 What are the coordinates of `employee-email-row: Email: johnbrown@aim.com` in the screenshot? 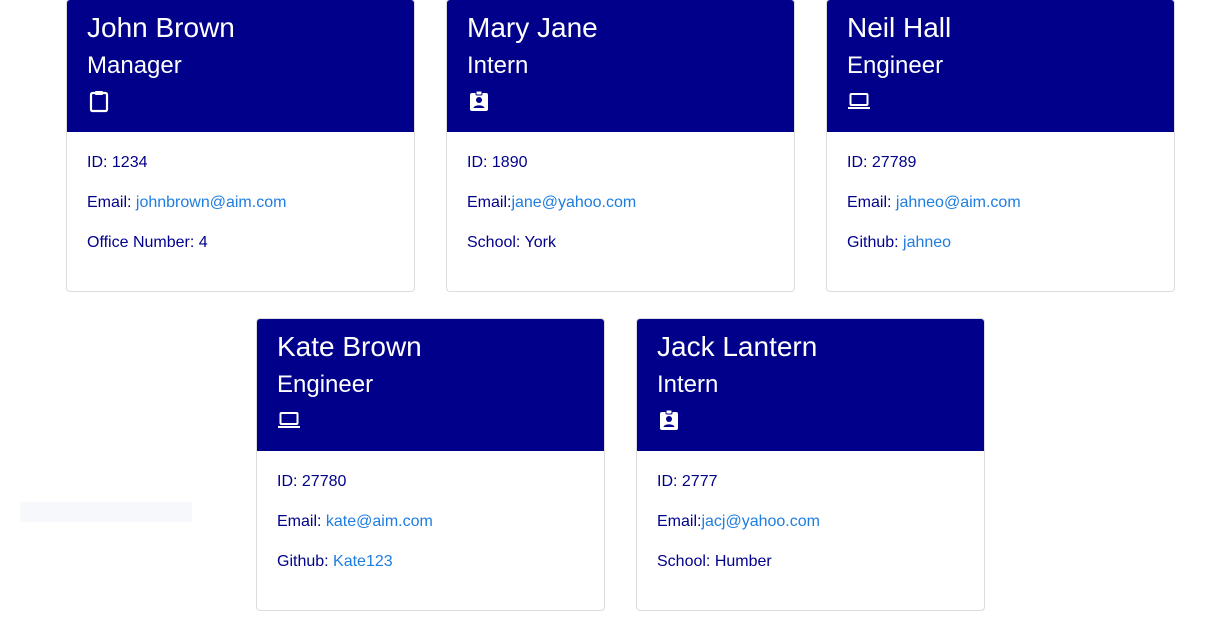 It's located at (240, 212).